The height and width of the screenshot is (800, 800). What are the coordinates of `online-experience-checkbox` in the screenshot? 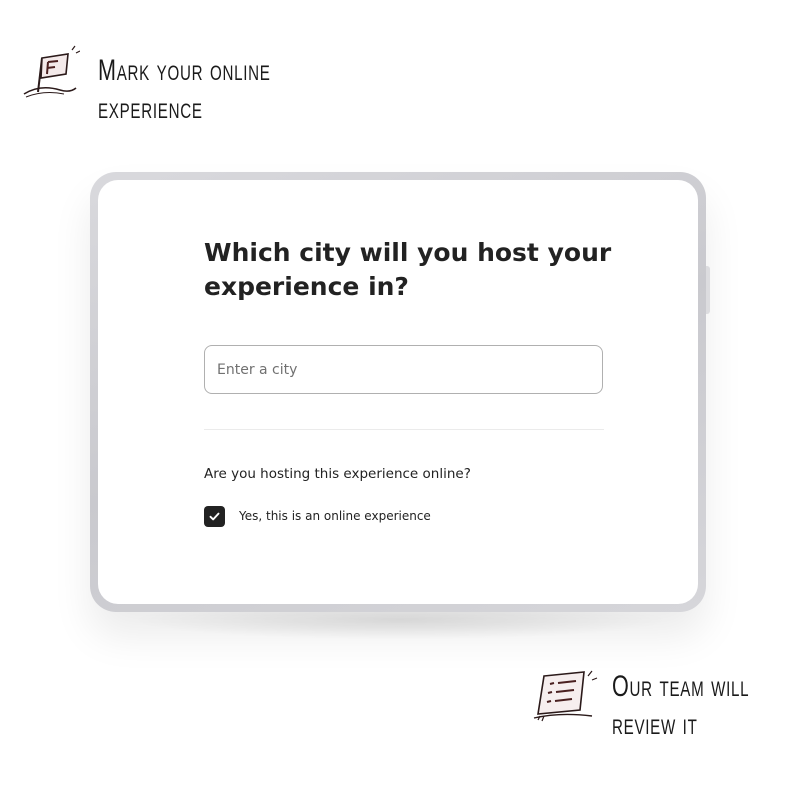 It's located at (214, 516).